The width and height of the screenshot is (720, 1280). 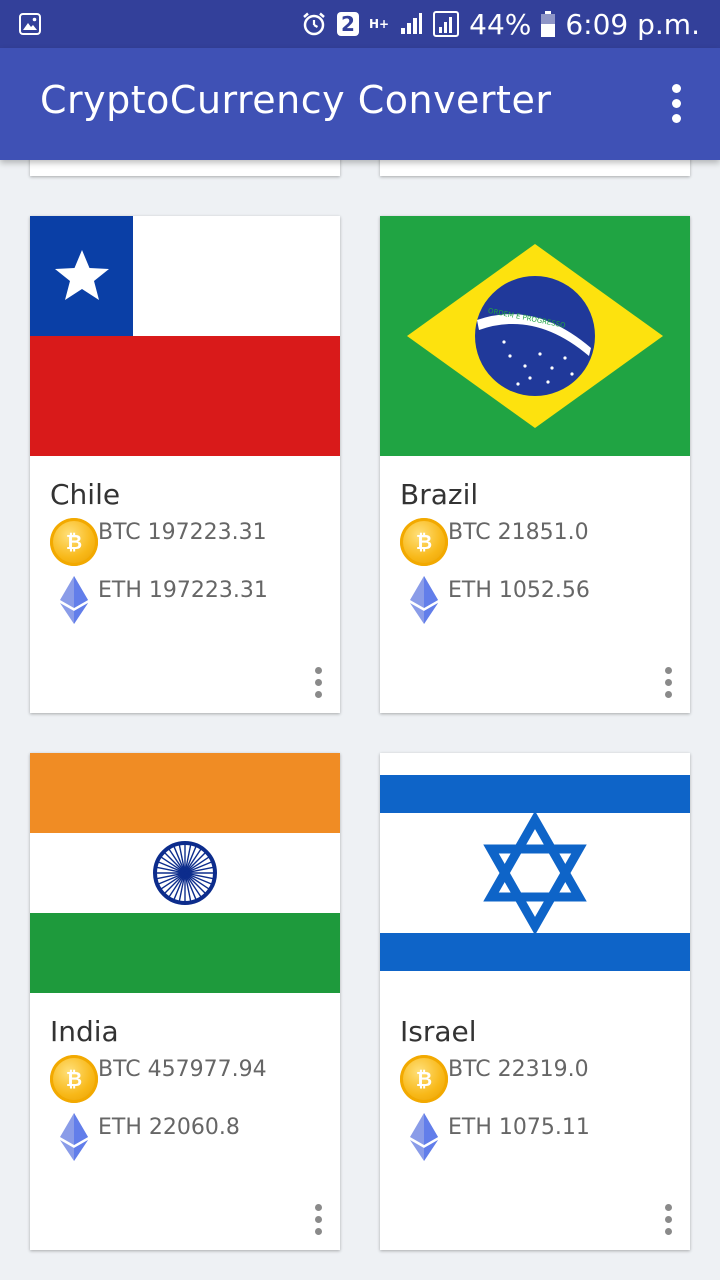 What do you see at coordinates (185, 873) in the screenshot?
I see `india-flag-icon` at bounding box center [185, 873].